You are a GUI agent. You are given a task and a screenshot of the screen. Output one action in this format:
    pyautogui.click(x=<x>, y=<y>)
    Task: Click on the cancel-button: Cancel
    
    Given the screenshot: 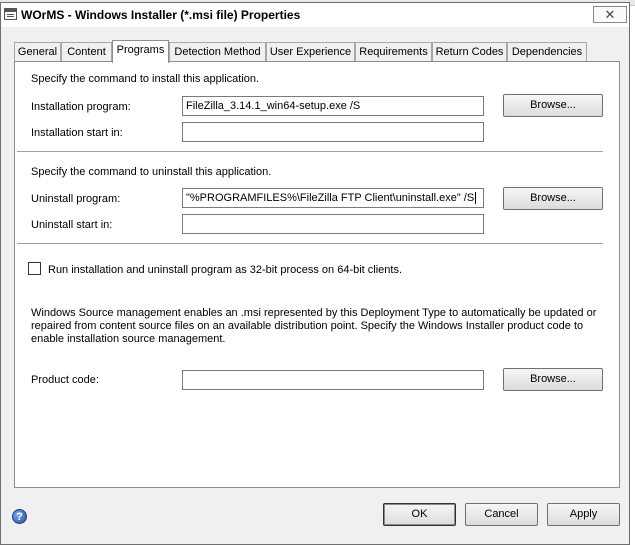 What is the action you would take?
    pyautogui.click(x=501, y=514)
    